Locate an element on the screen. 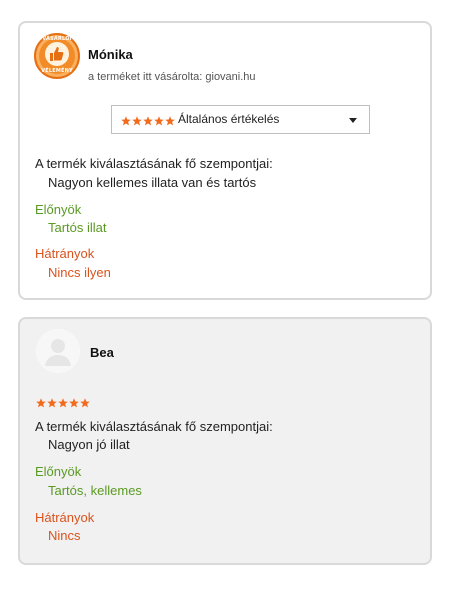 The height and width of the screenshot is (600, 450). criteria-text: Nagyon jó illat is located at coordinates (89, 444).